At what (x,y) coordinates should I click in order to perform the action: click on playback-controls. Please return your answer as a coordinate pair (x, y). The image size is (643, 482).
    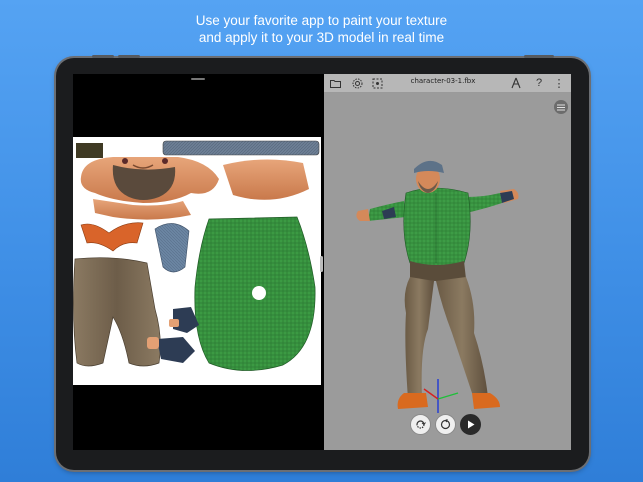
    Looking at the image, I should click on (445, 425).